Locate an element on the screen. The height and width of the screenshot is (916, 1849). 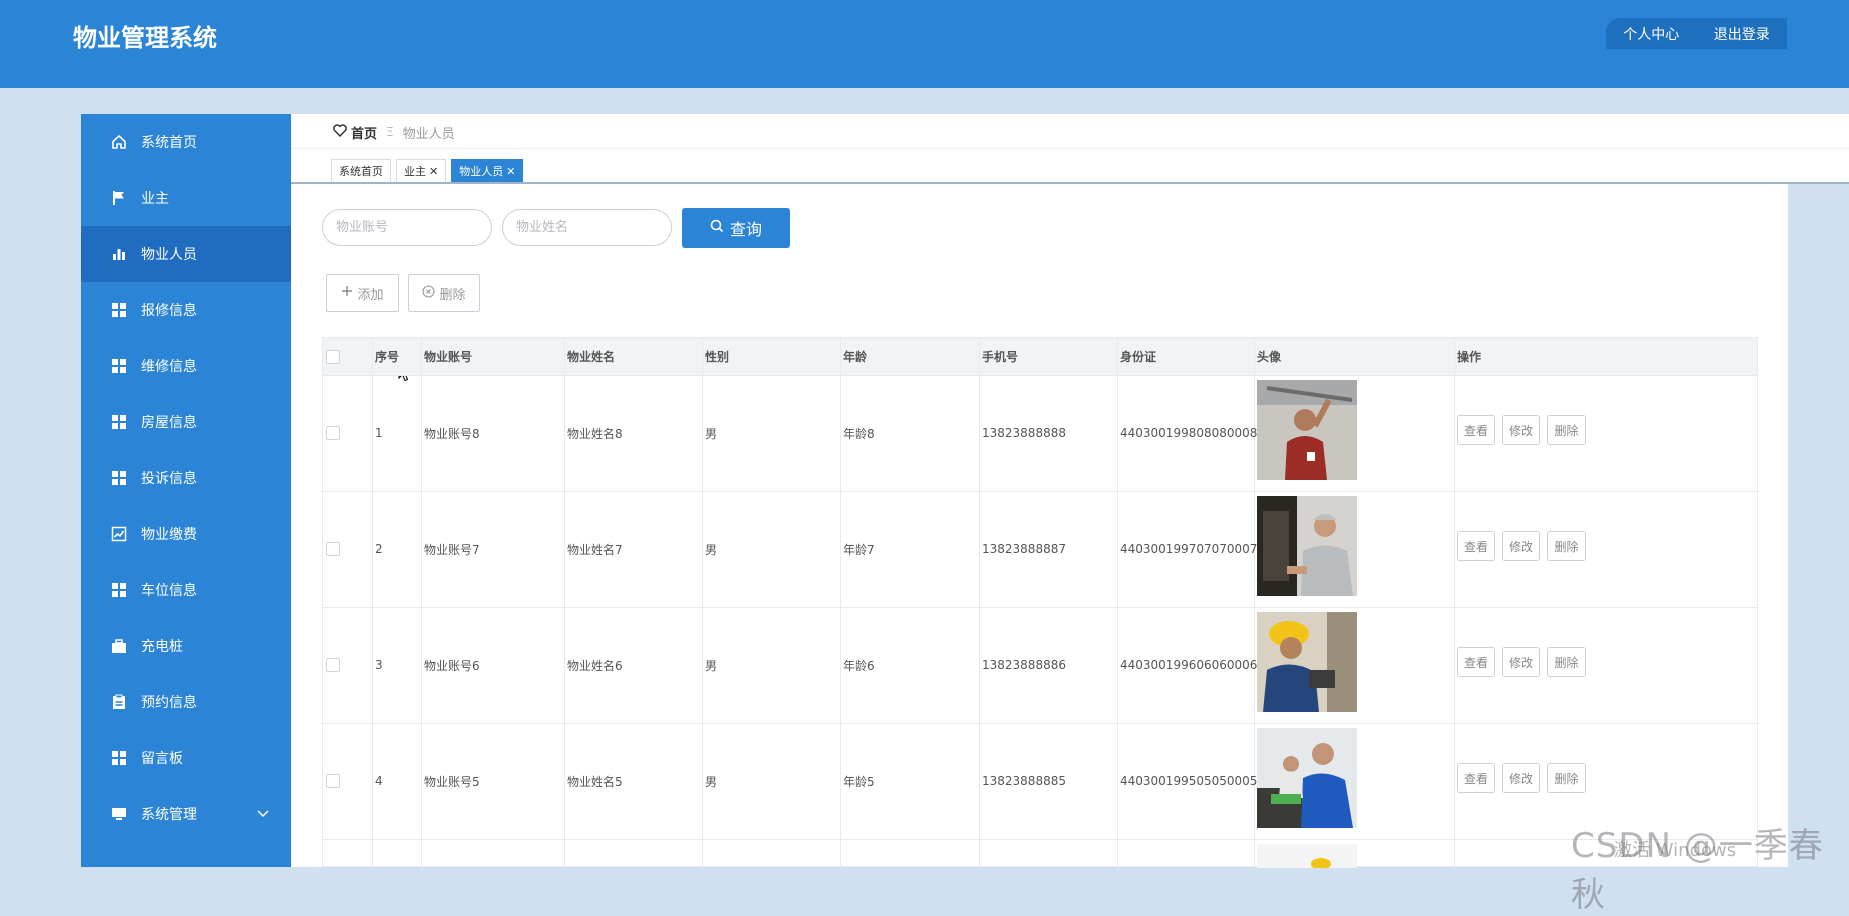
cell-age: 年龄8 is located at coordinates (859, 433).